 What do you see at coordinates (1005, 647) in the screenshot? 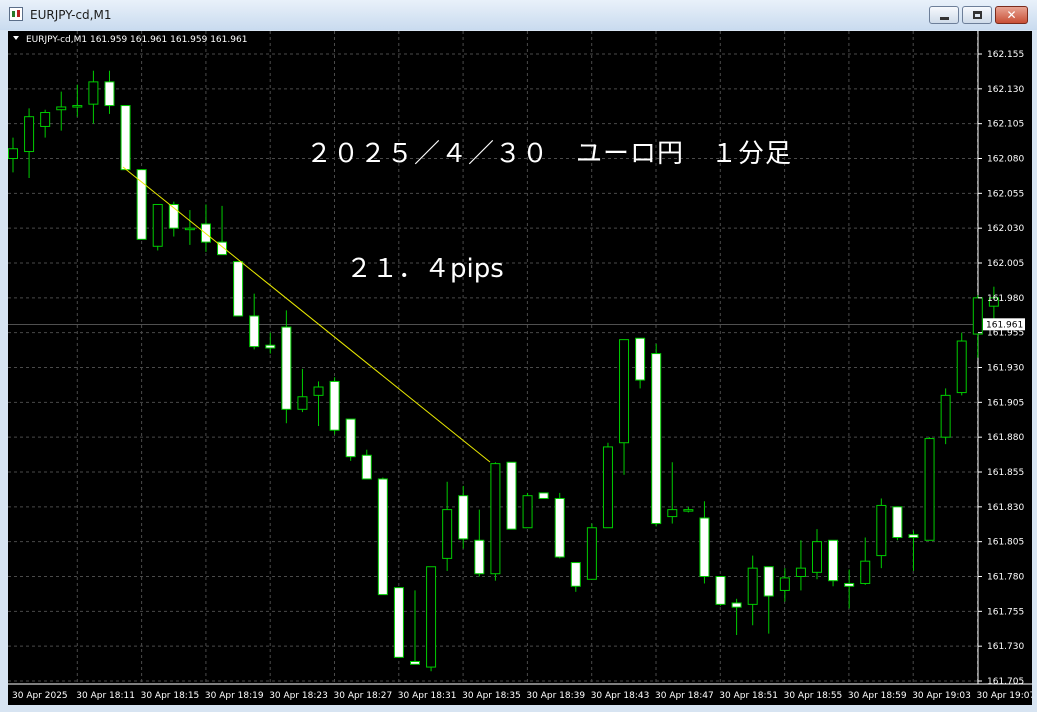
I see `price-tick-label: 161.730` at bounding box center [1005, 647].